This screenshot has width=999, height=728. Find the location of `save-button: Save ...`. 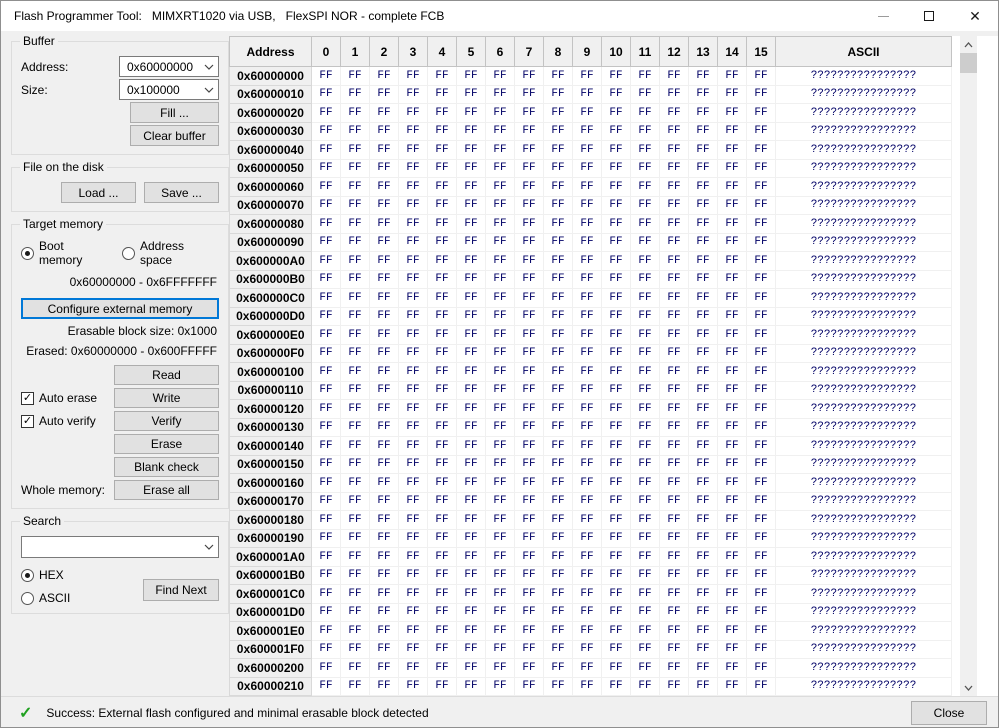

save-button: Save ... is located at coordinates (181, 192).